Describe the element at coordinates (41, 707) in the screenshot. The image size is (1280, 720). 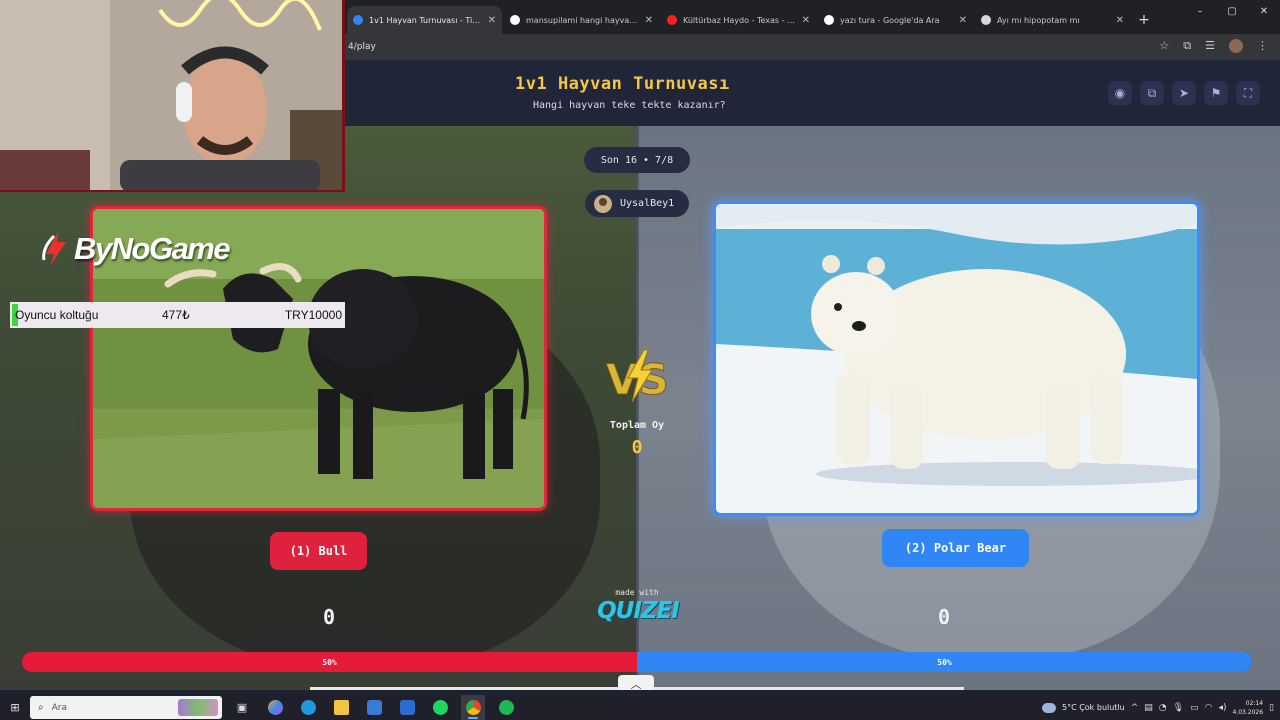
I see `search-icon: ⌕` at that location.